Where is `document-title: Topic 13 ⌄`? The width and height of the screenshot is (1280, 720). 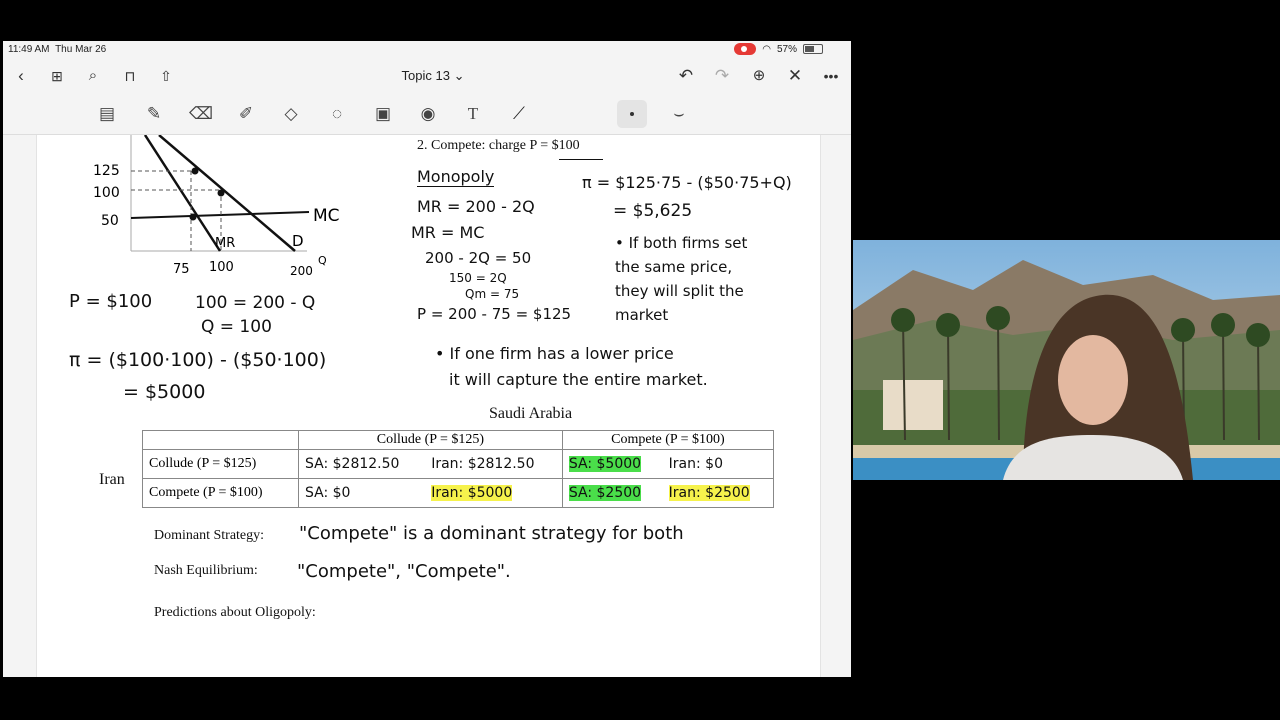
document-title: Topic 13 ⌄ is located at coordinates (433, 76).